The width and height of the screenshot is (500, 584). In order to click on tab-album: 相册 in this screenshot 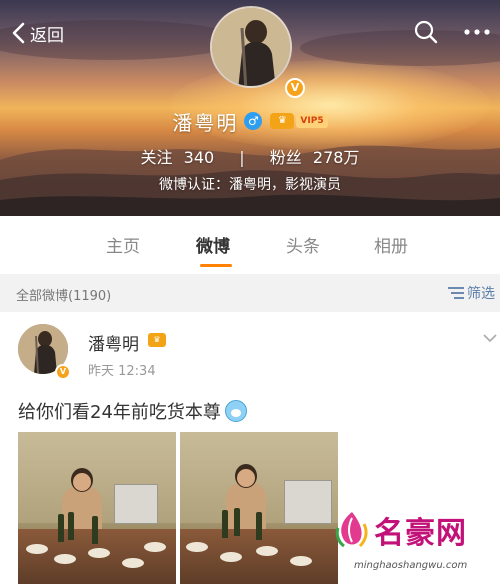, I will do `click(391, 244)`.